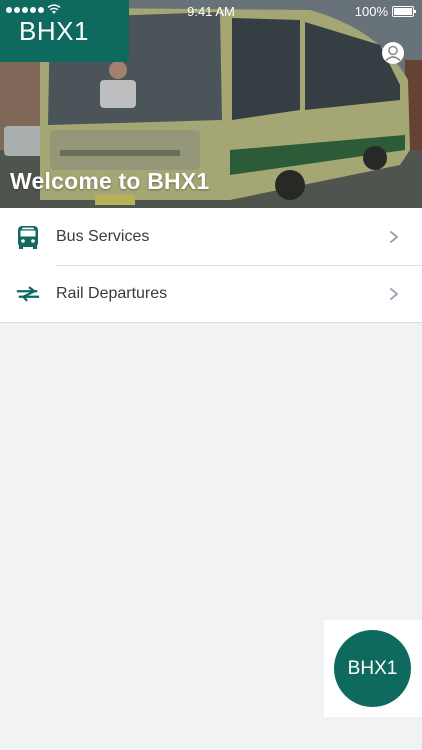 This screenshot has height=750, width=422. I want to click on status-bar: 9:41 AM 100%, so click(211, 11).